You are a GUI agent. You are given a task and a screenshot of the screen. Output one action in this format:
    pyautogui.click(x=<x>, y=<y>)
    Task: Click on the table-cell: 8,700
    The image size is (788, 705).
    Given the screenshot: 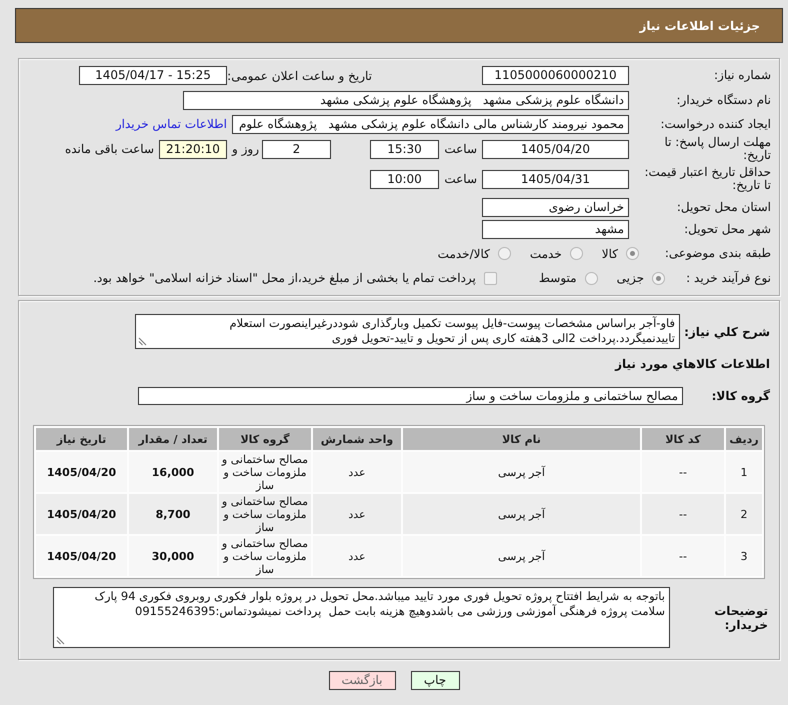 What is the action you would take?
    pyautogui.click(x=173, y=514)
    